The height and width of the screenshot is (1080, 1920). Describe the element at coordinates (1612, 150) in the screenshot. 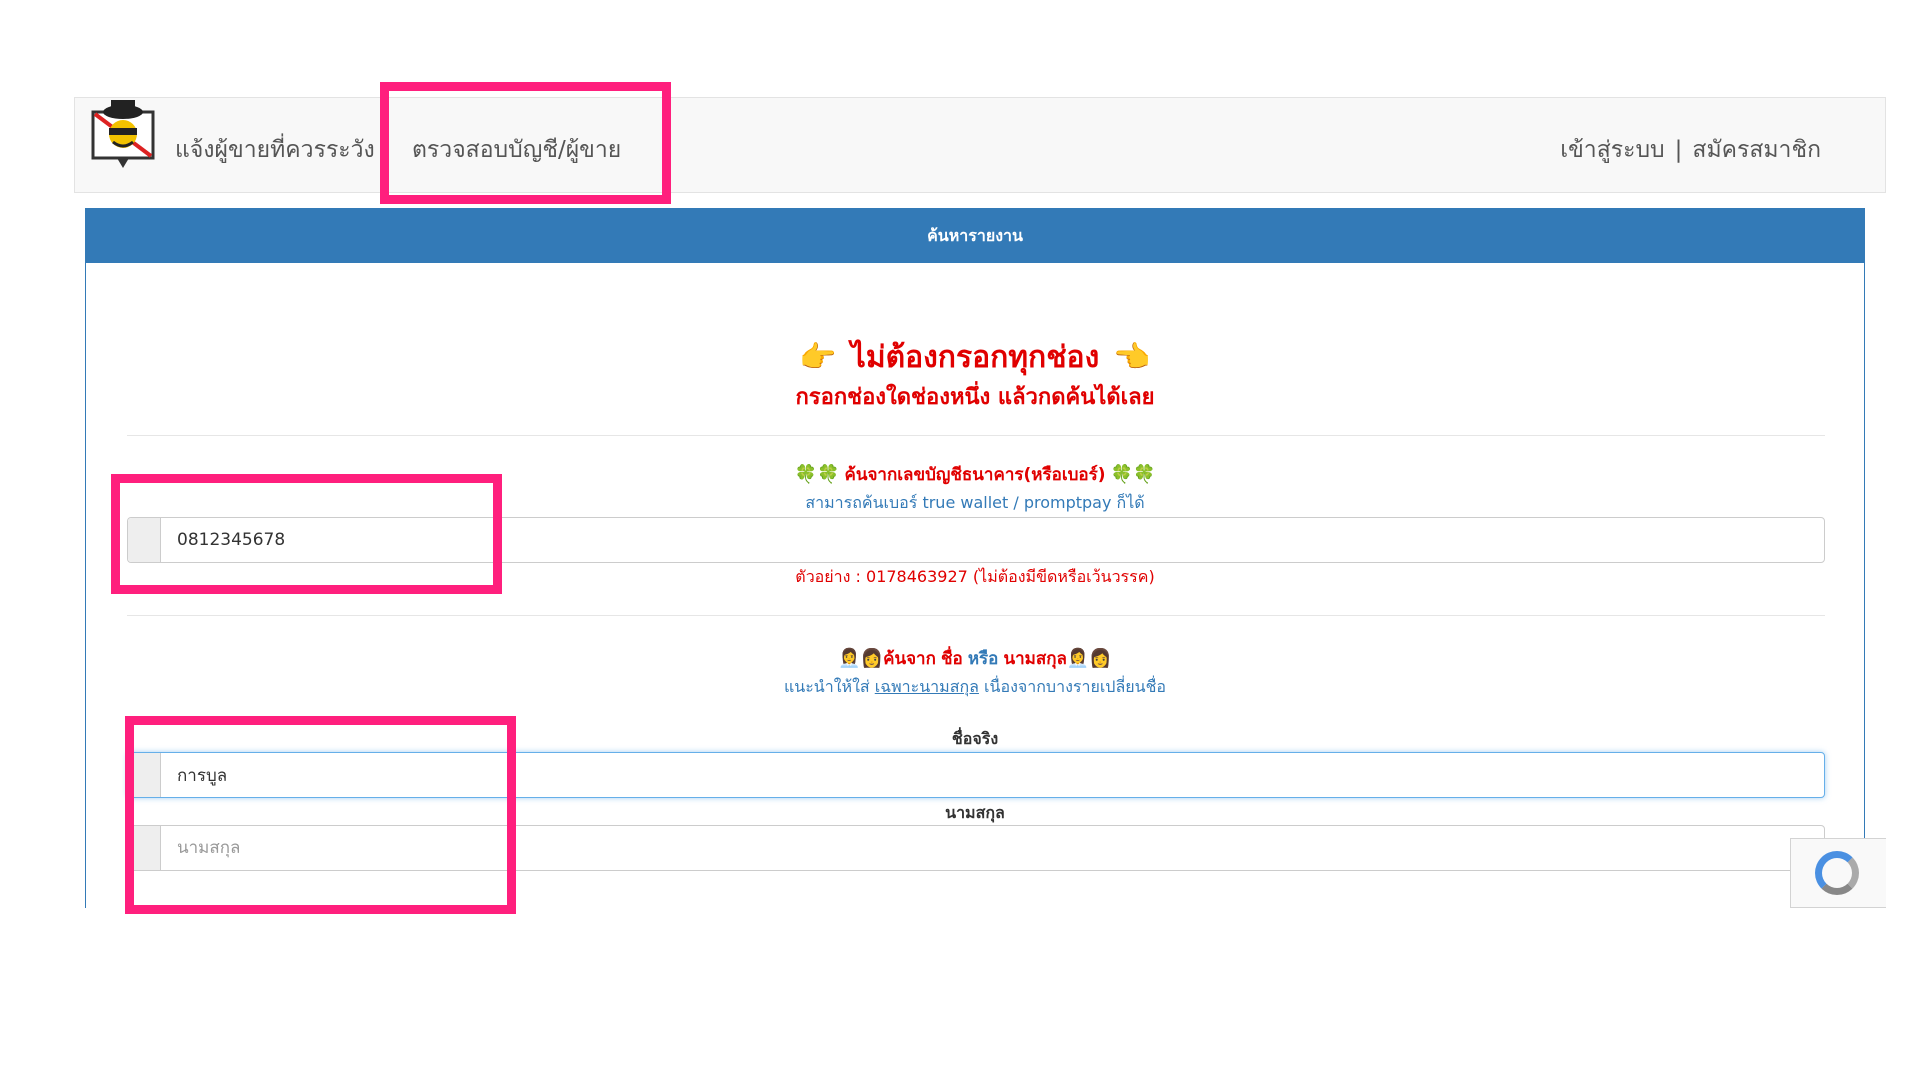

I see `login-link: เข้าสู่ระบบ` at that location.